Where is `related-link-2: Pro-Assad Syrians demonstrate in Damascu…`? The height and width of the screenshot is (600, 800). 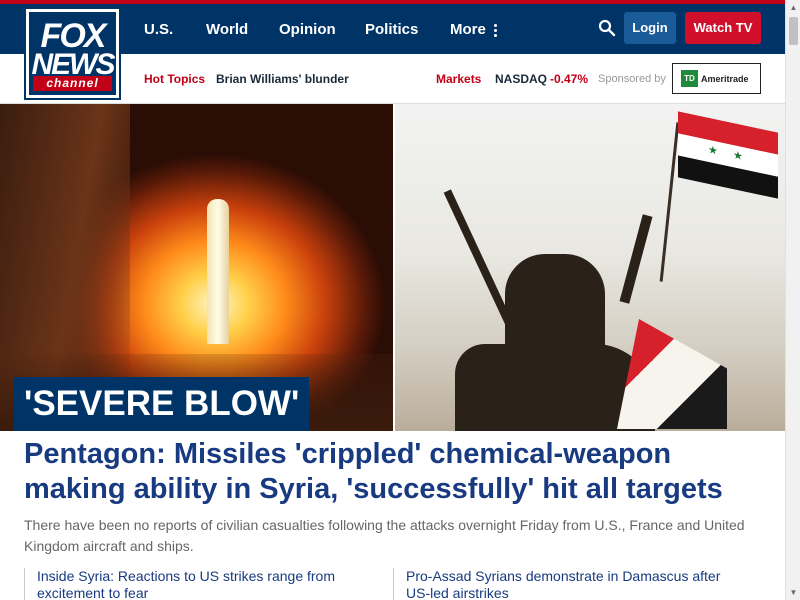 related-link-2: Pro-Assad Syrians demonstrate in Damascu… is located at coordinates (565, 584).